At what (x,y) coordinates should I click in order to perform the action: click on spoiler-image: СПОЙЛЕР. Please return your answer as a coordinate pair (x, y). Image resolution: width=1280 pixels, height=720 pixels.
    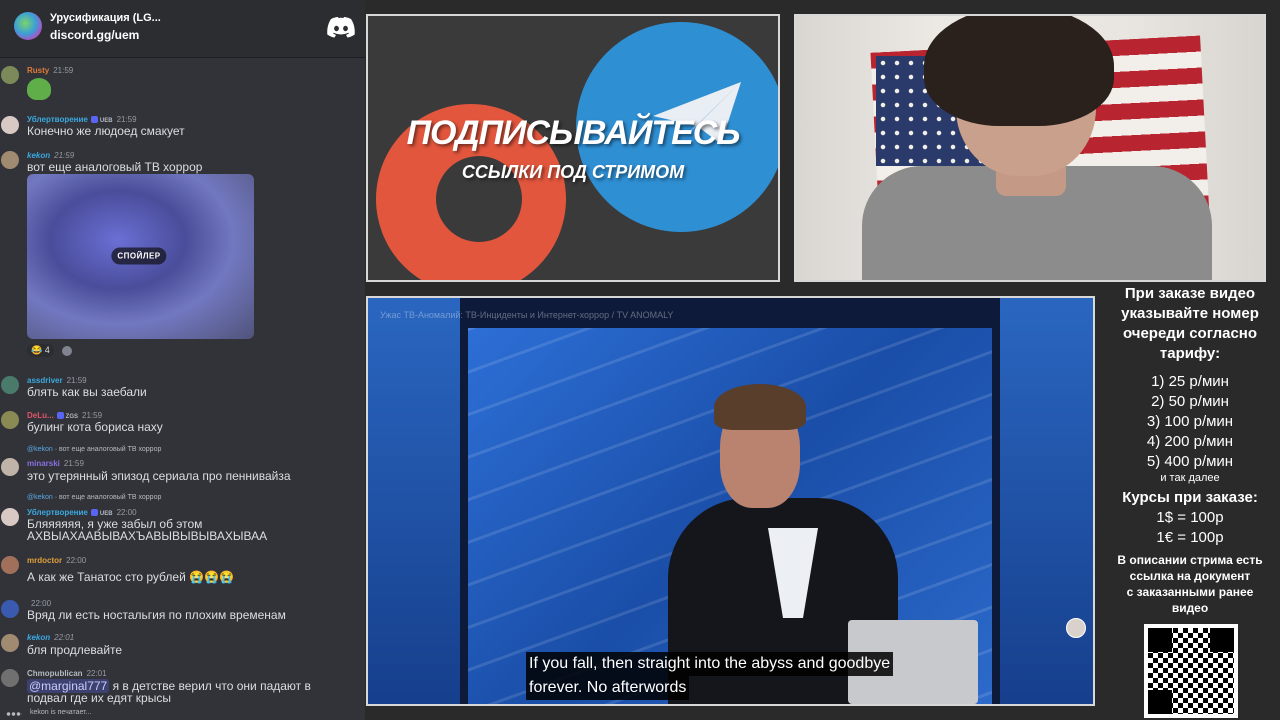
    Looking at the image, I should click on (140, 256).